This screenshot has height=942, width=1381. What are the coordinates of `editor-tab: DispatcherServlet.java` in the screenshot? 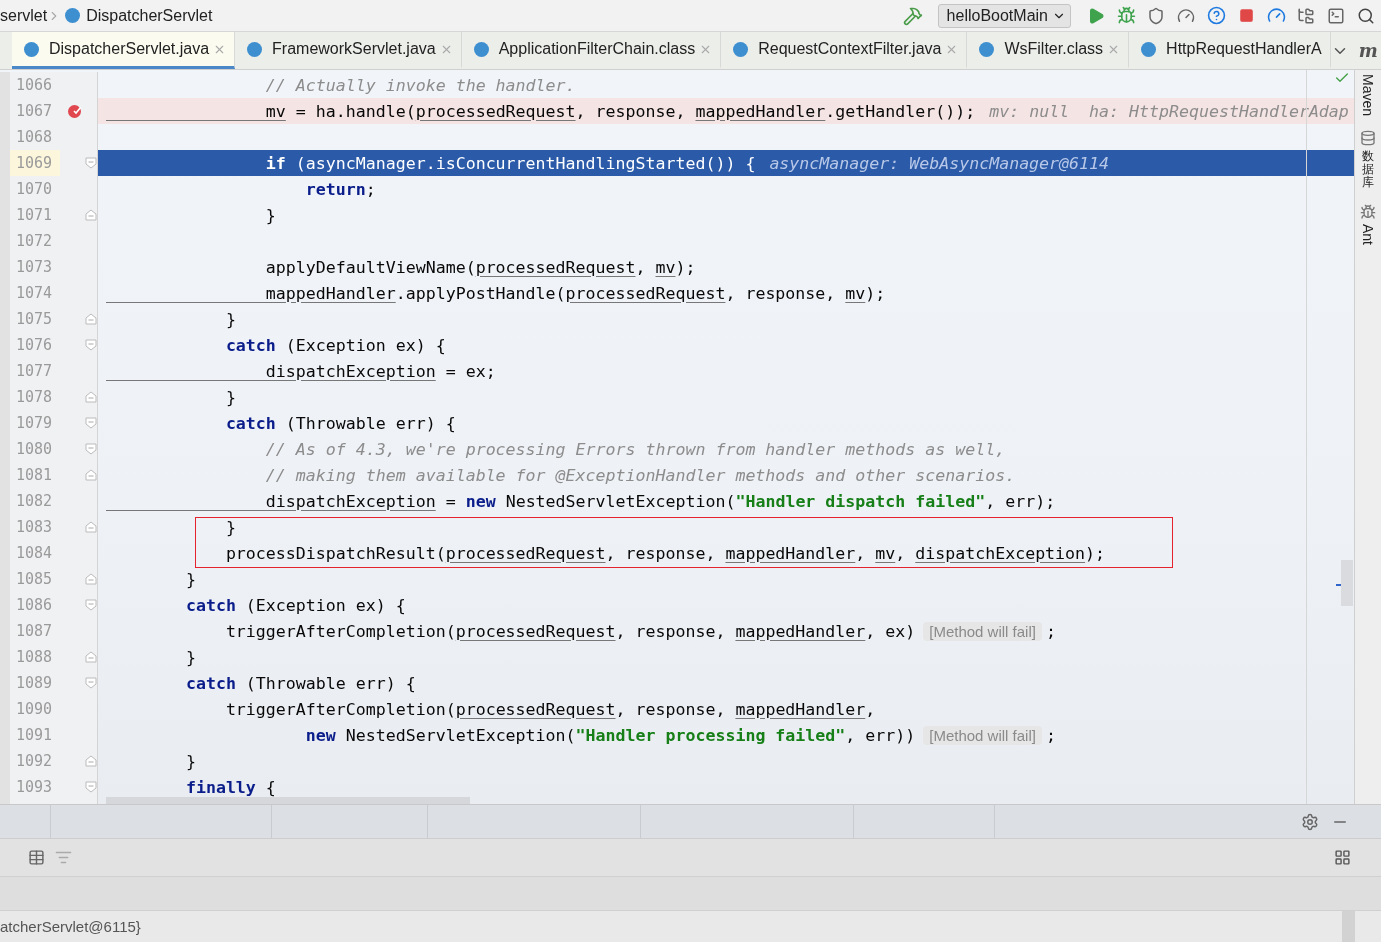 It's located at (124, 50).